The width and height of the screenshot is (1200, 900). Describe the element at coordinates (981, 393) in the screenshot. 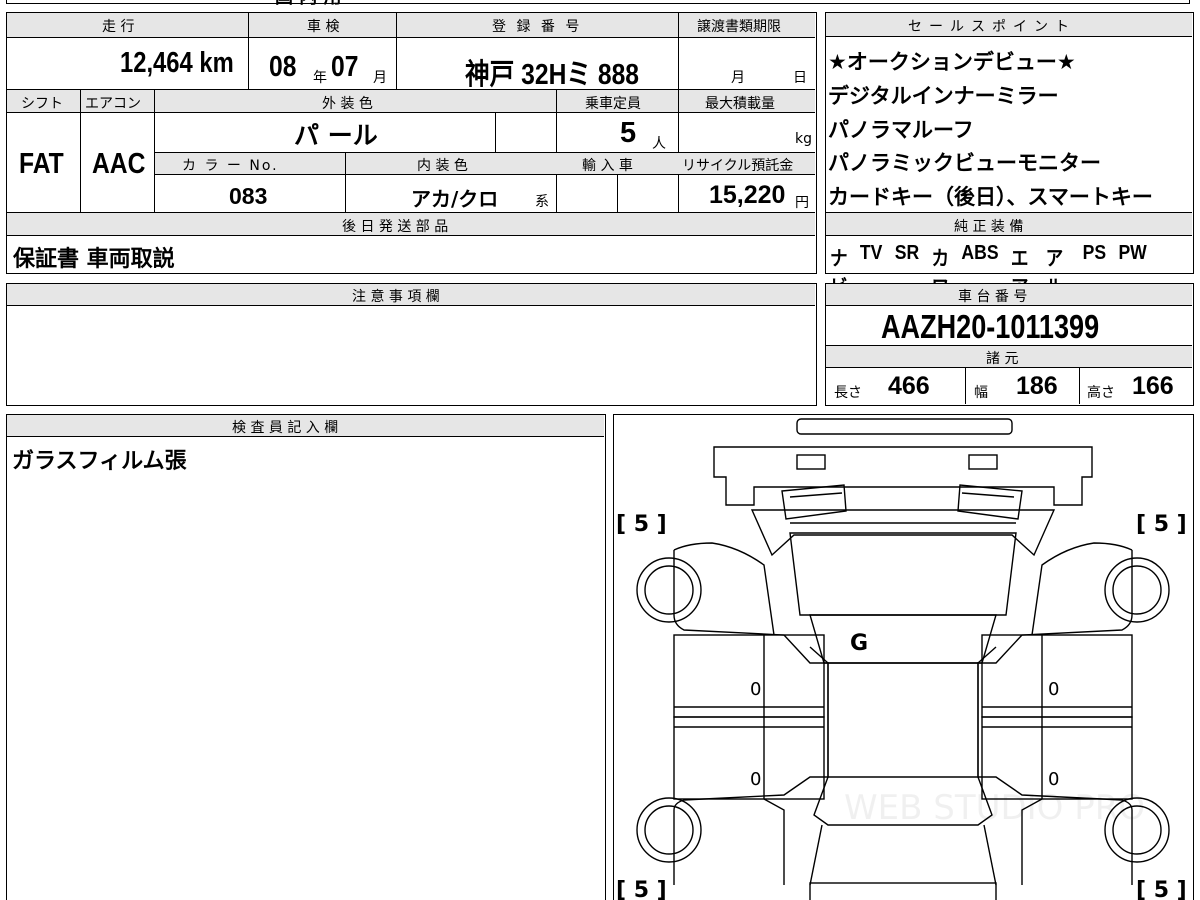

I see `width-label: 幅` at that location.